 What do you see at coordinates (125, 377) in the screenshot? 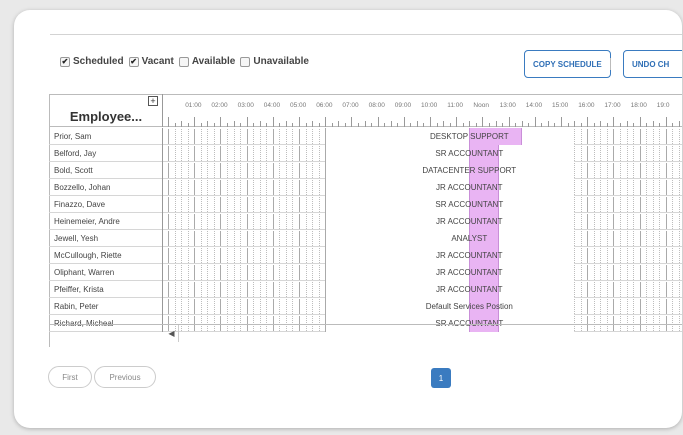
I see `previous-page-button: Previous` at bounding box center [125, 377].